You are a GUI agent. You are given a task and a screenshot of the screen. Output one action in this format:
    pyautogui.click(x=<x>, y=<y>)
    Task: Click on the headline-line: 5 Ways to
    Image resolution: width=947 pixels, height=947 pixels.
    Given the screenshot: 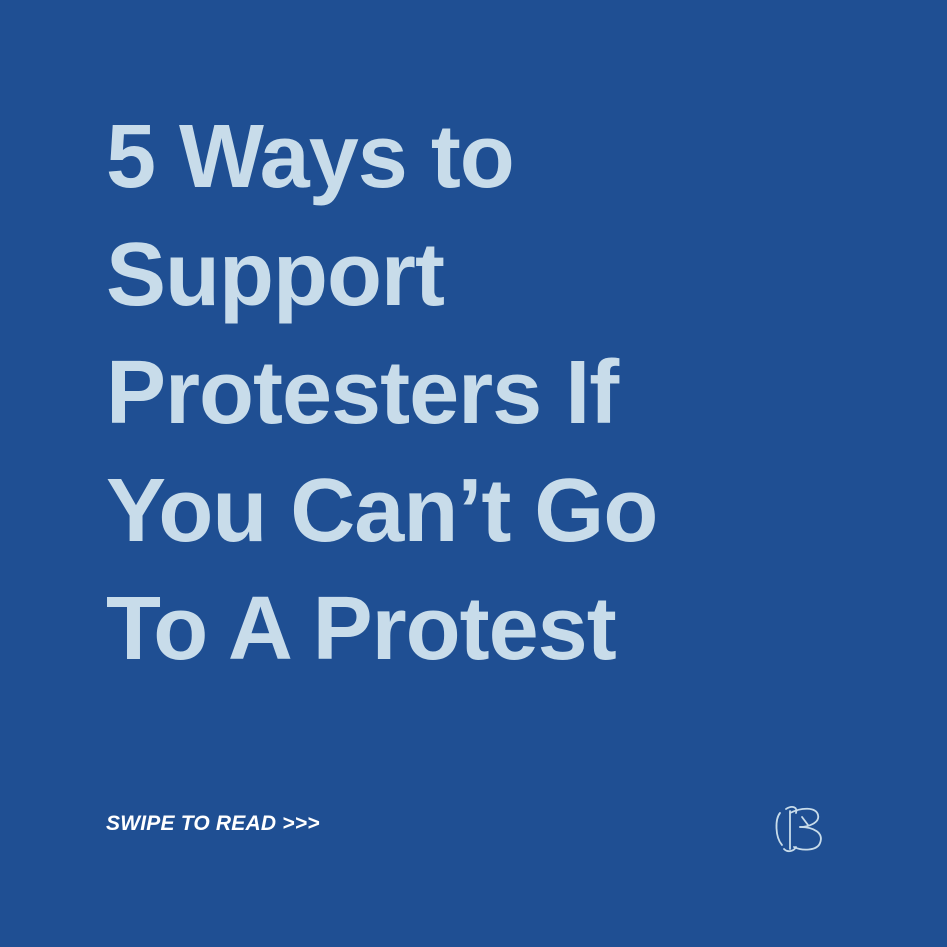 What is the action you would take?
    pyautogui.click(x=310, y=157)
    